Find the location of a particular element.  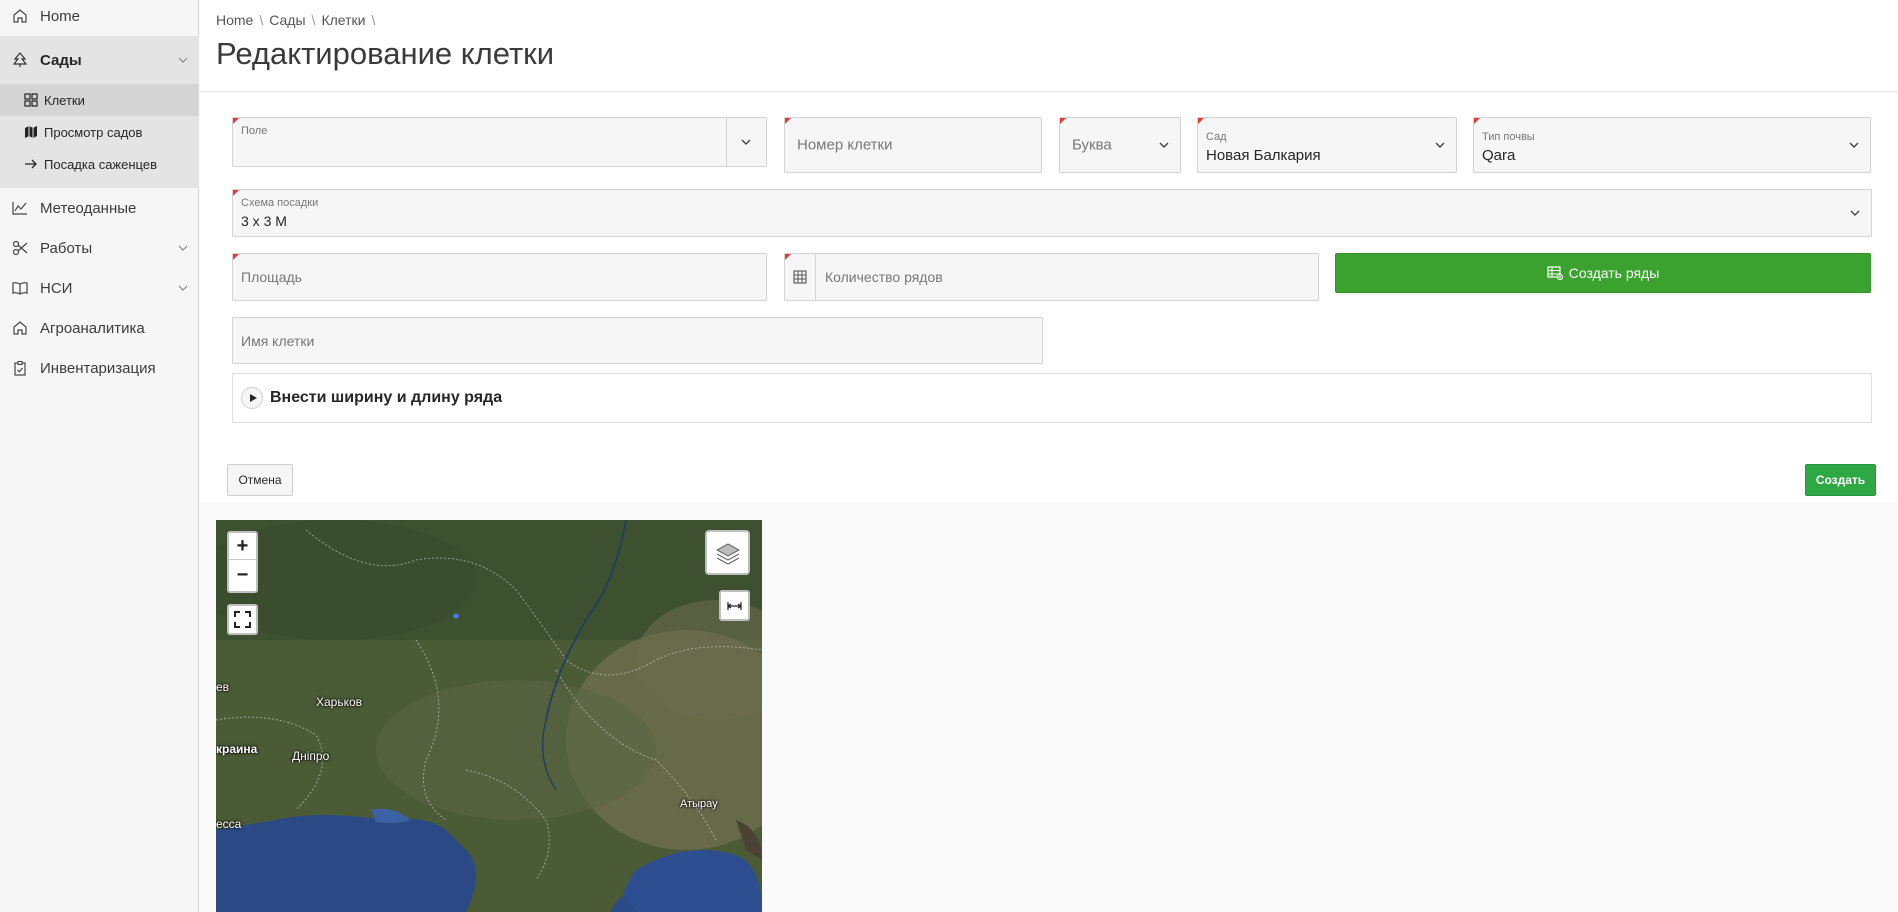

map-label-ukraine: краина is located at coordinates (237, 749).